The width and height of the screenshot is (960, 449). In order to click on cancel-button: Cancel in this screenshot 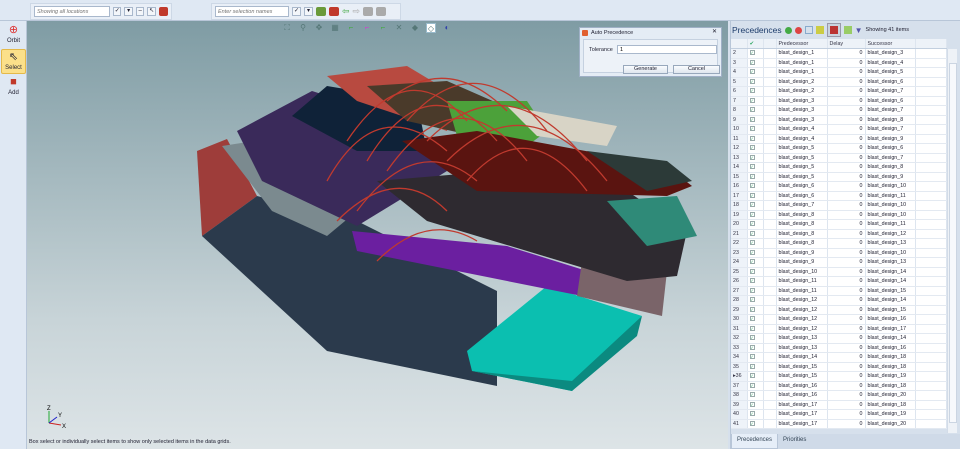, I will do `click(696, 69)`.